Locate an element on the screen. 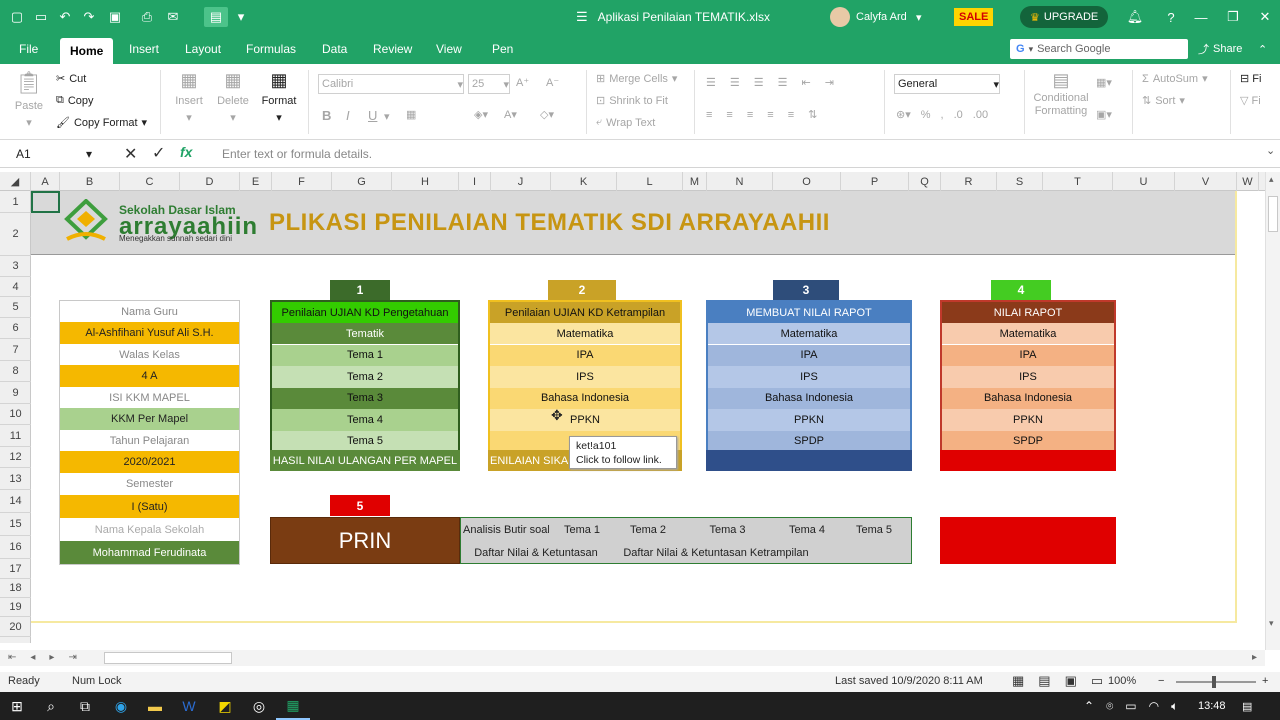  column-header-a: A is located at coordinates (45, 181).